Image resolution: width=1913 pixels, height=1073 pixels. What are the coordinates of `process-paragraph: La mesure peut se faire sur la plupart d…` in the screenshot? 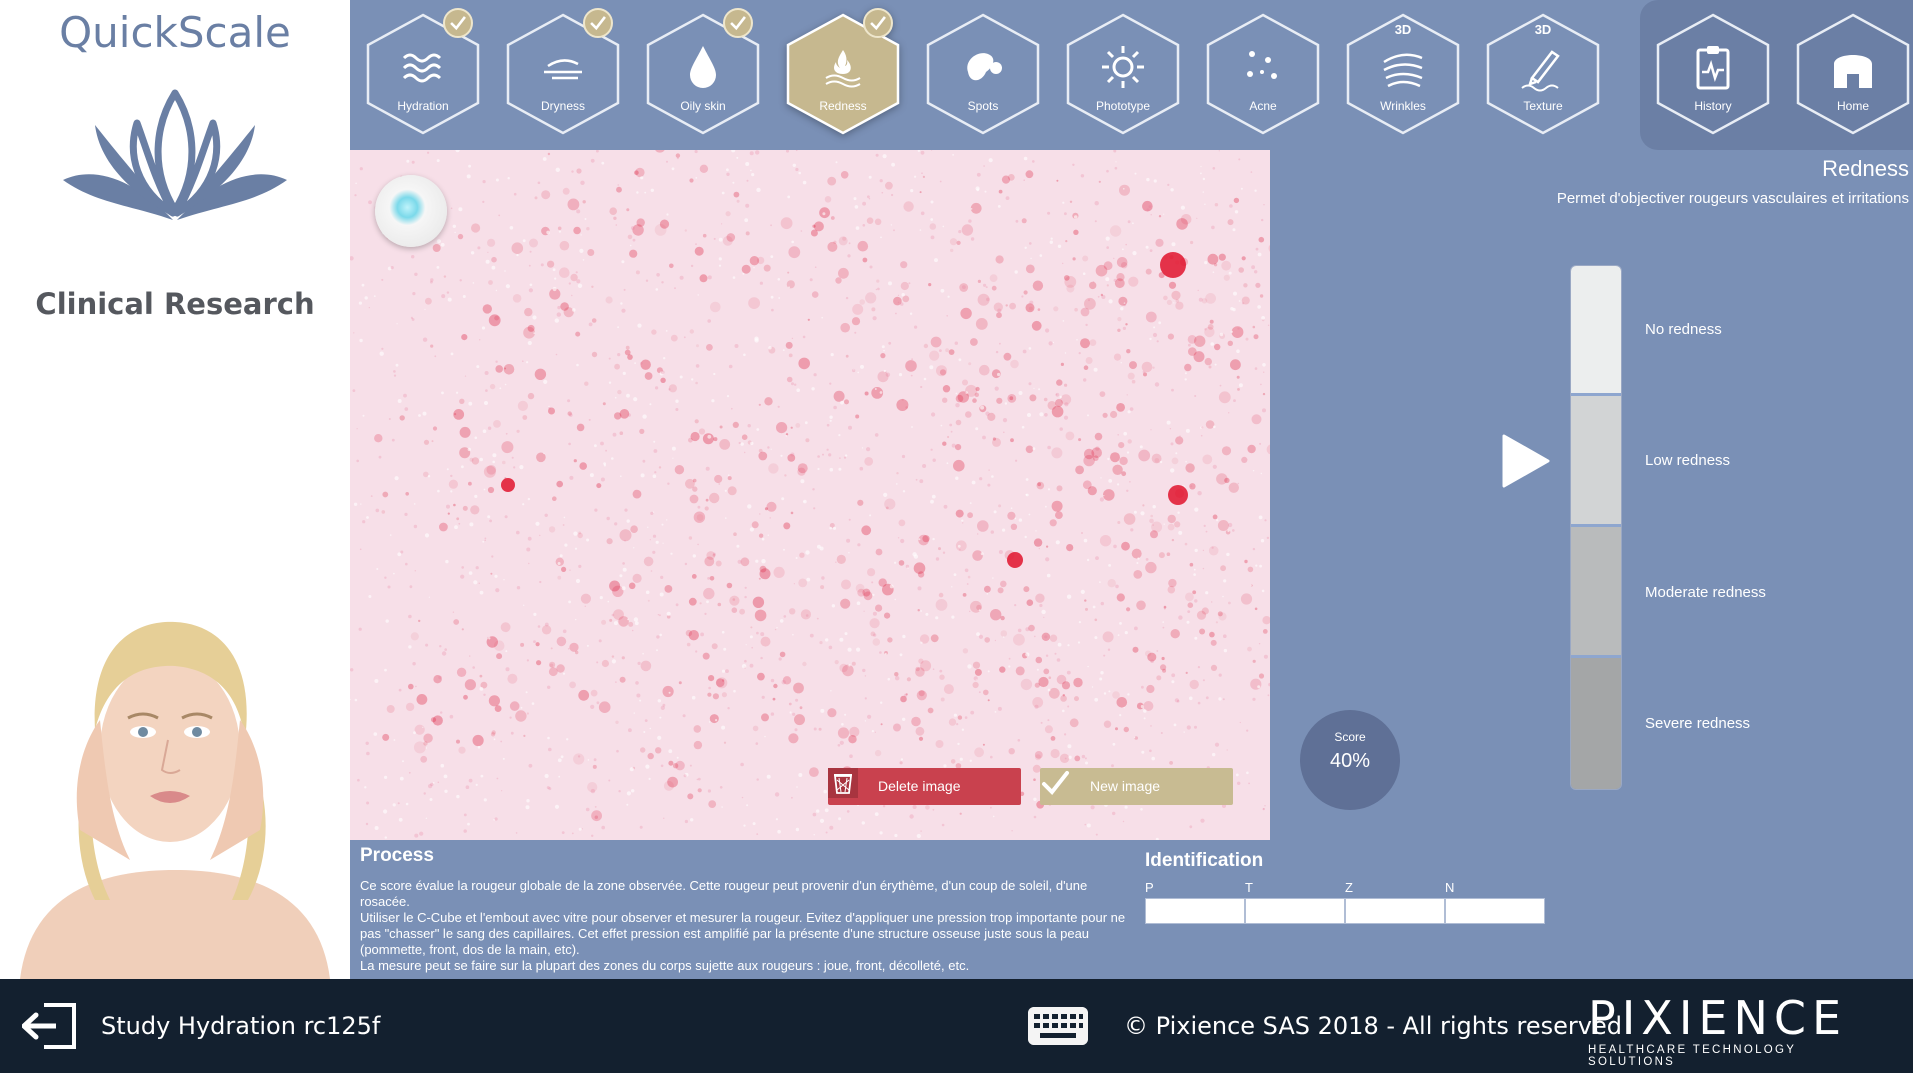 It's located at (665, 965).